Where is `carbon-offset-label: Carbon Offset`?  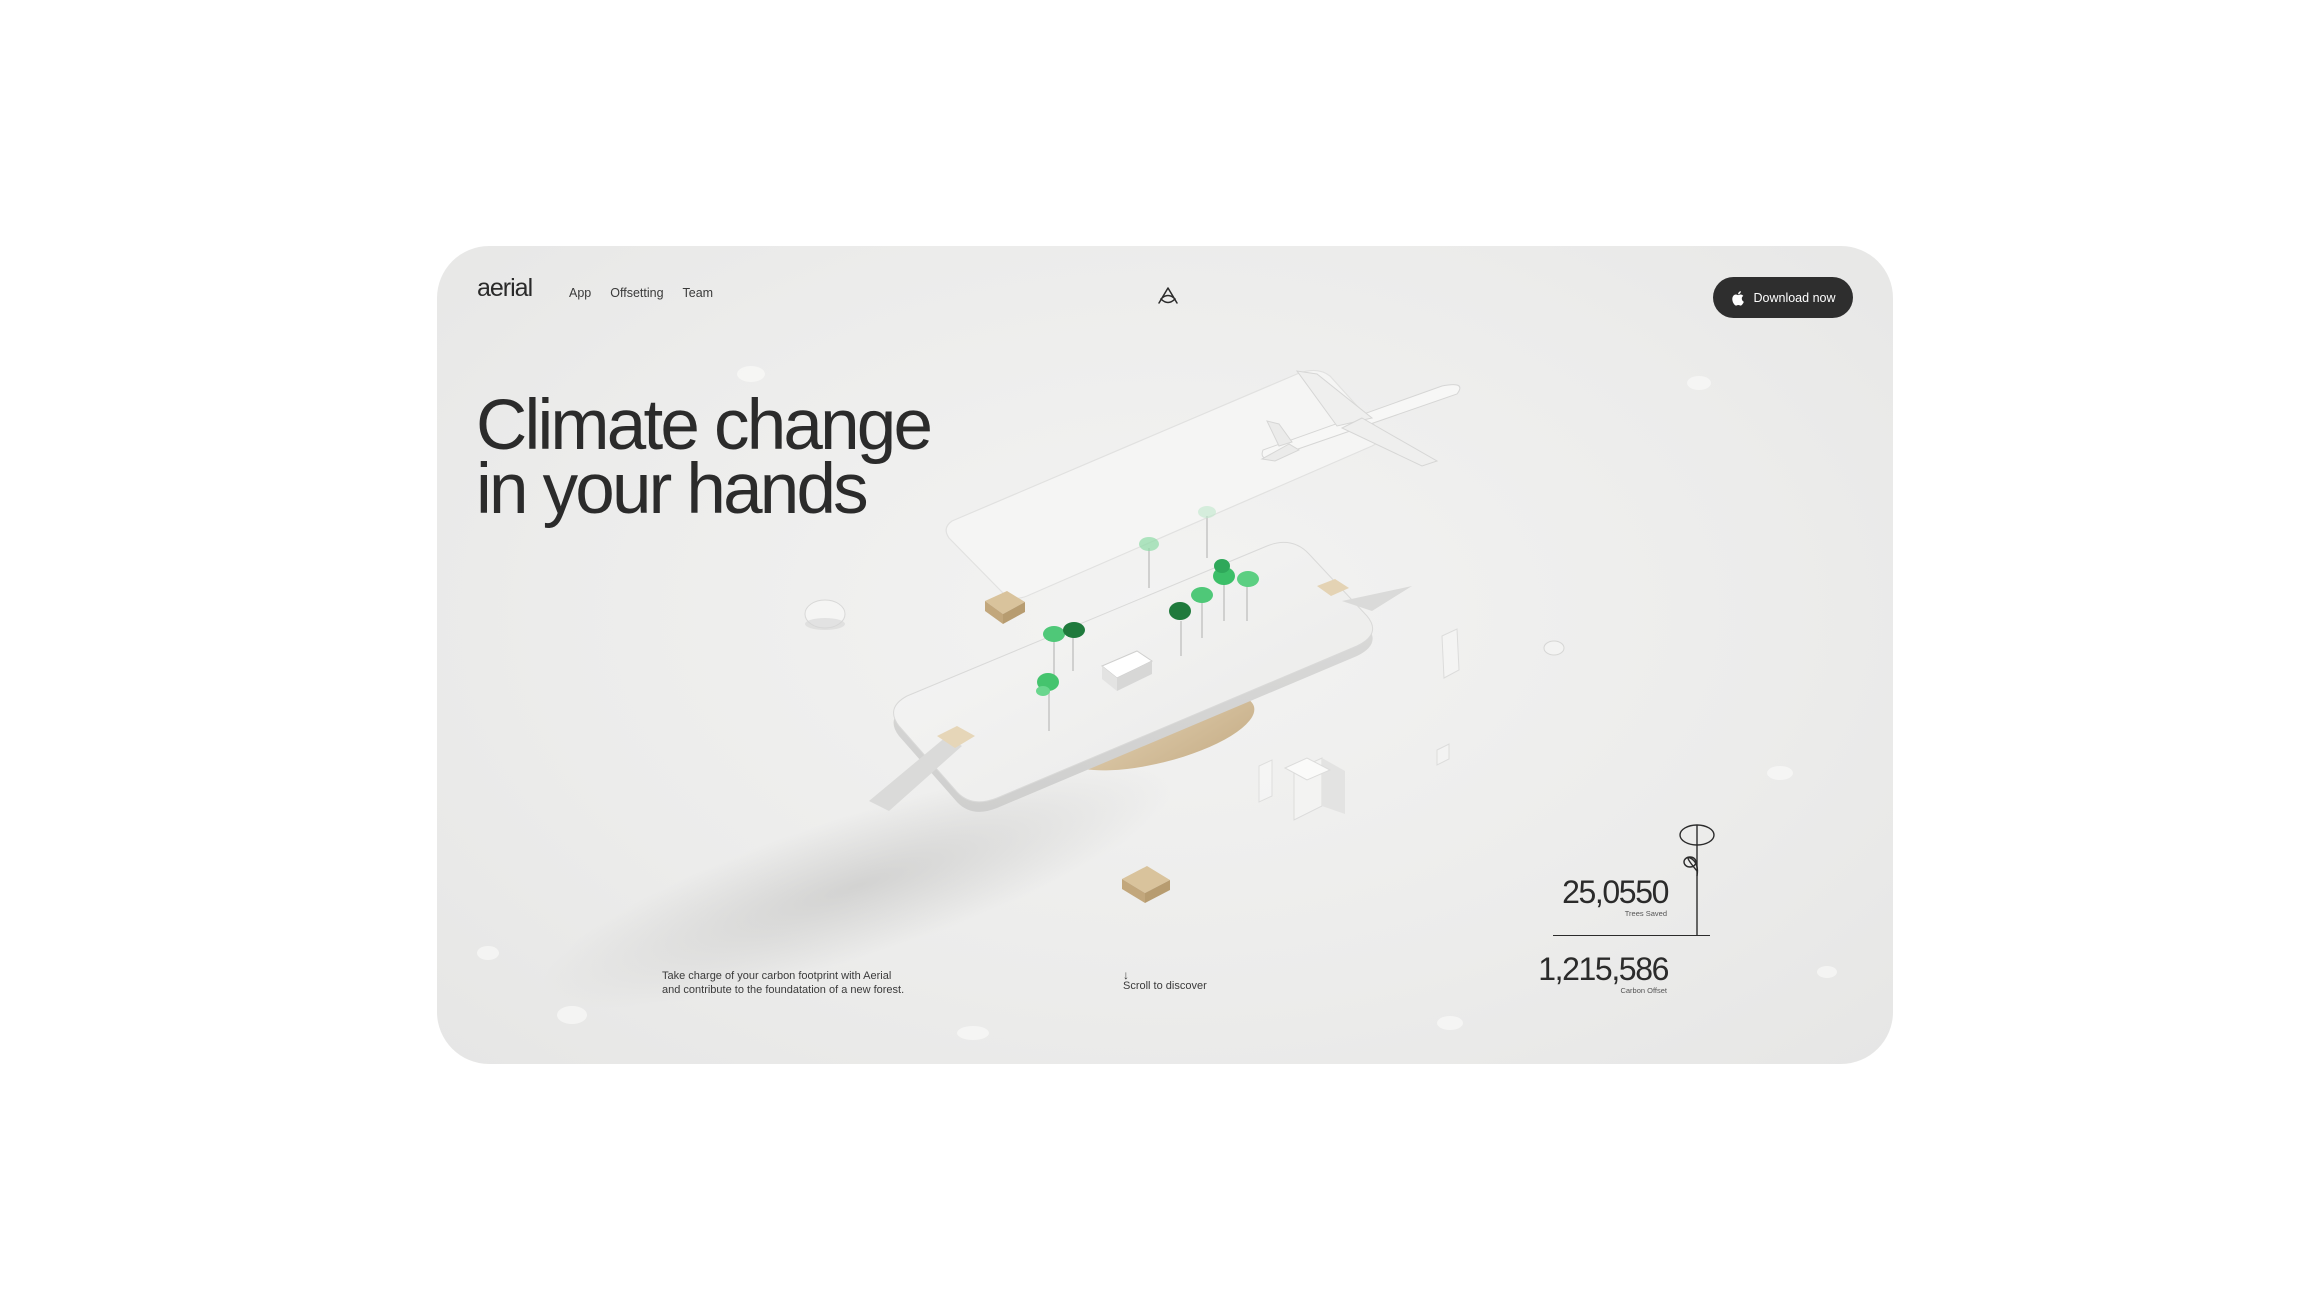
carbon-offset-label: Carbon Offset is located at coordinates (1643, 990).